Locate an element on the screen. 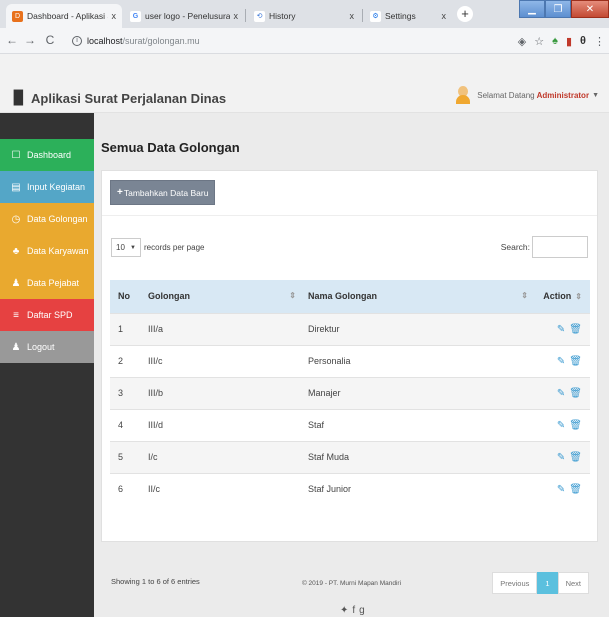 The height and width of the screenshot is (617, 609). app-brand: ▉ Aplikasi Surat Perjalanan Dinas is located at coordinates (120, 98).